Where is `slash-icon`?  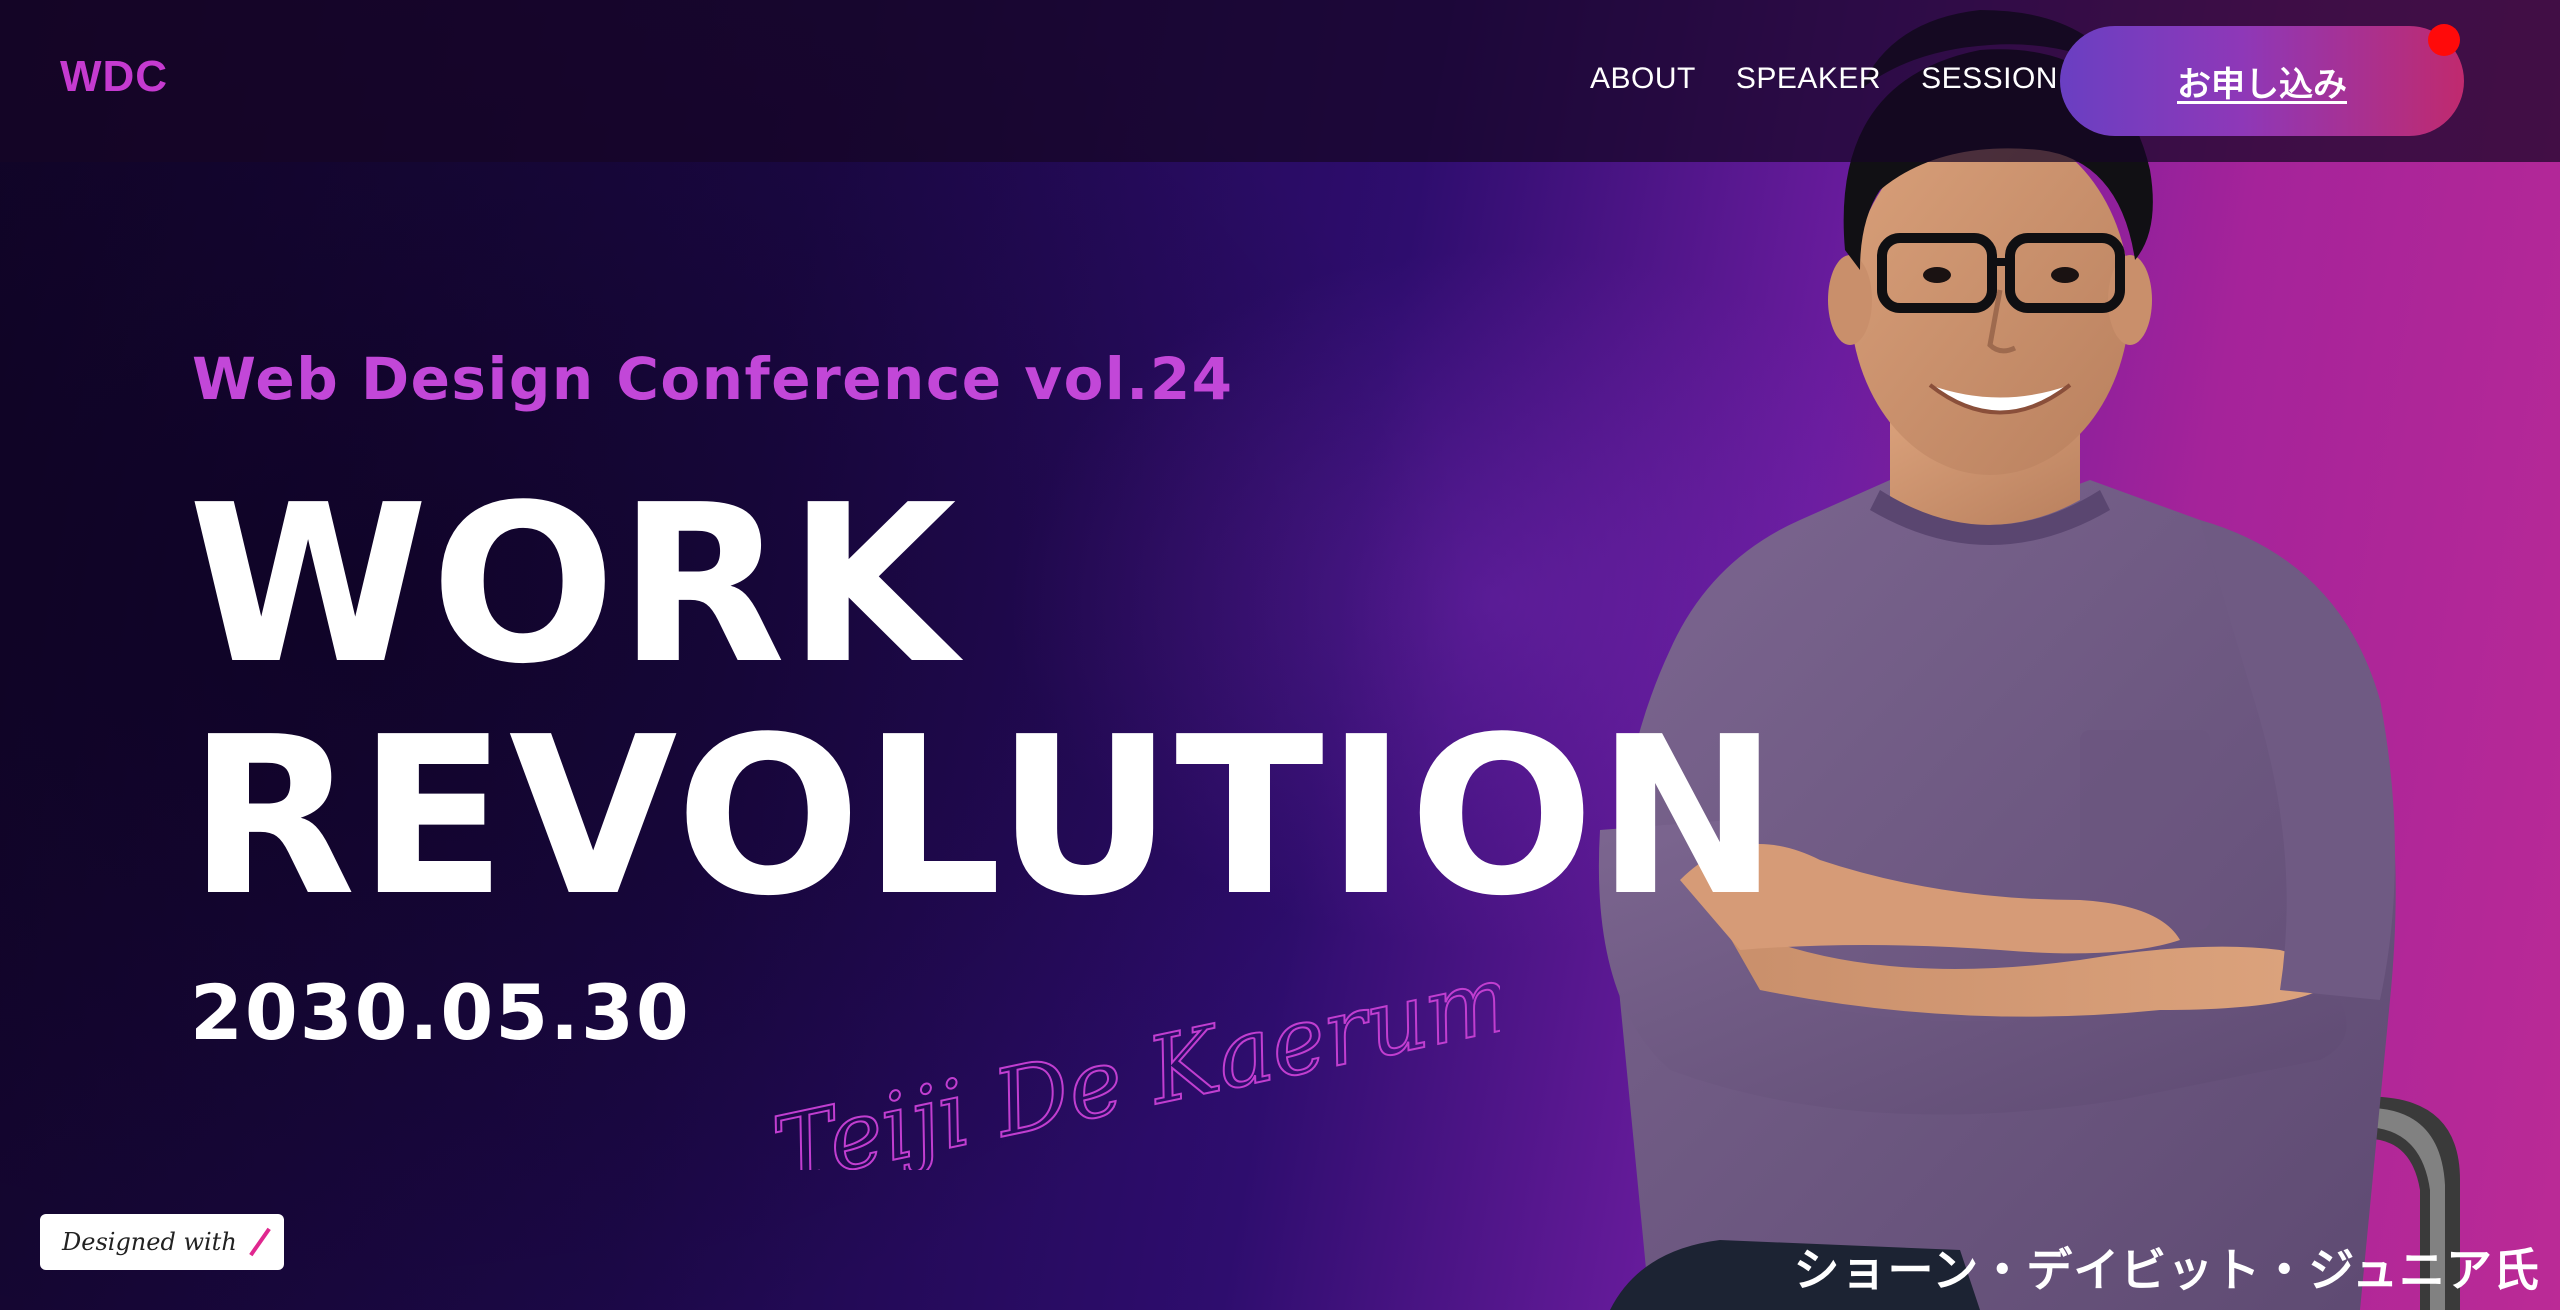 slash-icon is located at coordinates (260, 1242).